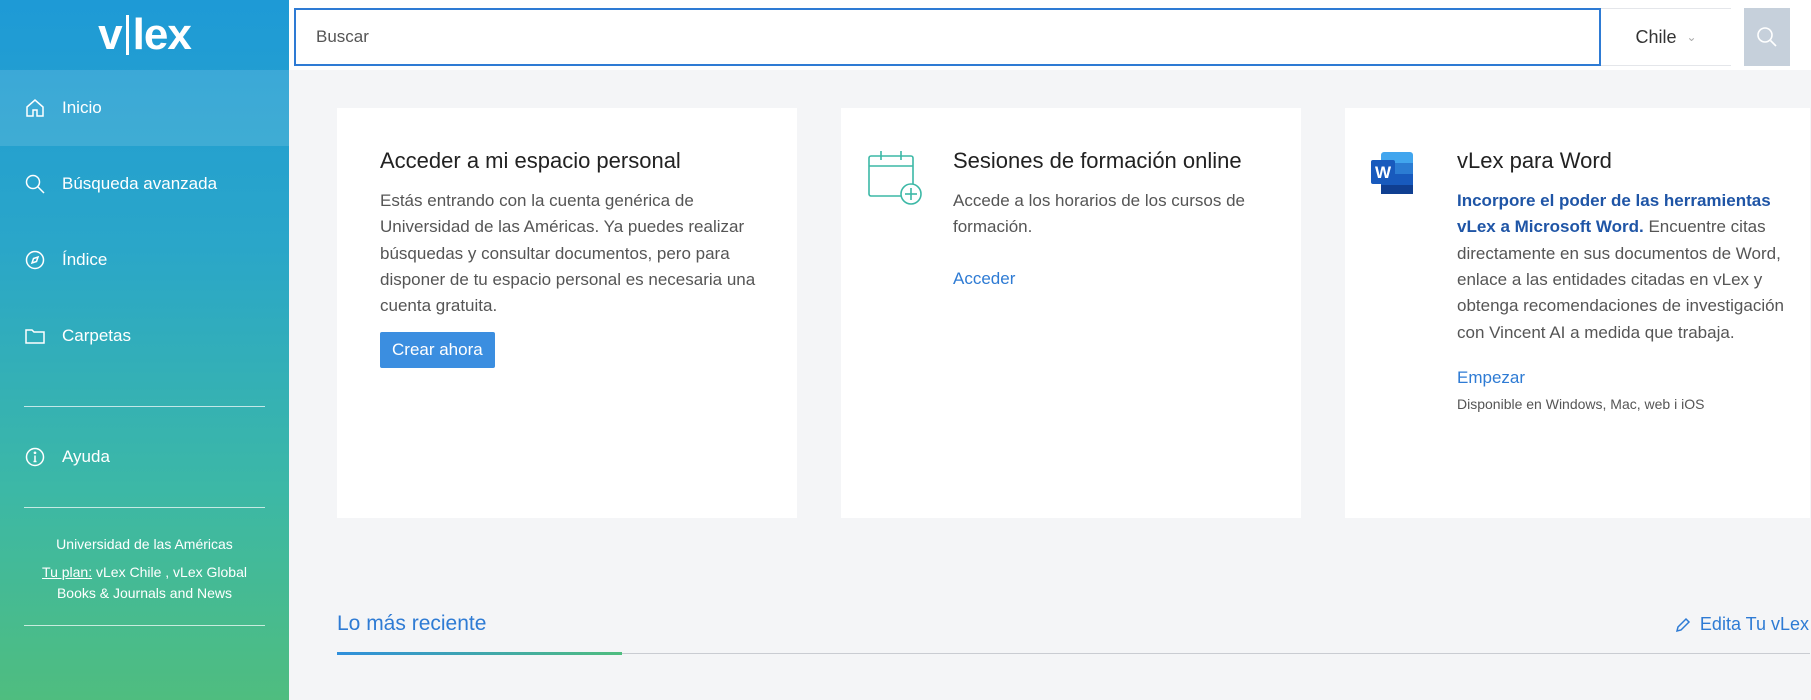  Describe the element at coordinates (96, 335) in the screenshot. I see `sidebar-item-label: Carpetas` at that location.